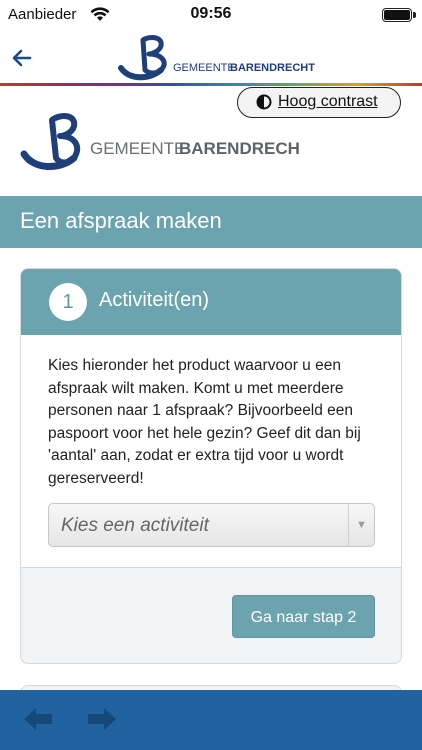  I want to click on clock: 09:56, so click(211, 13).